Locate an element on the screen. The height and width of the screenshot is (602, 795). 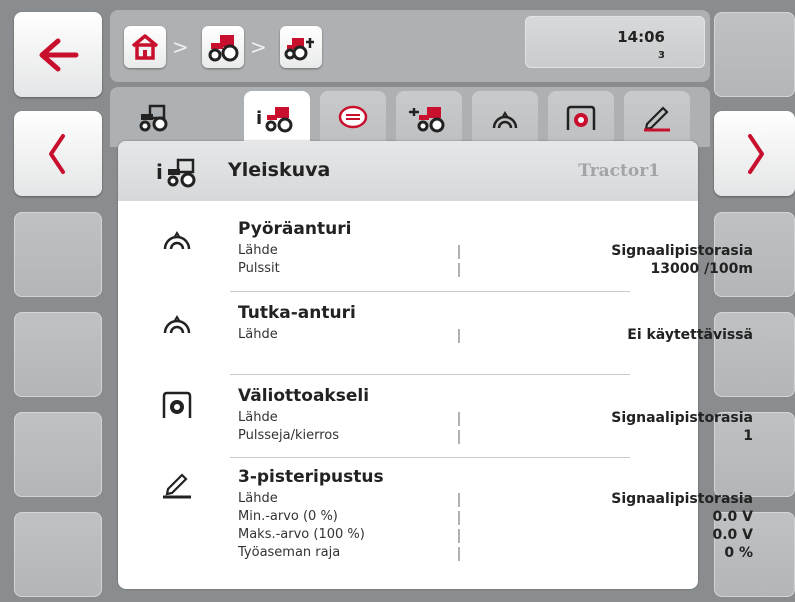
top-bar: > > 14:06 3 is located at coordinates (410, 46).